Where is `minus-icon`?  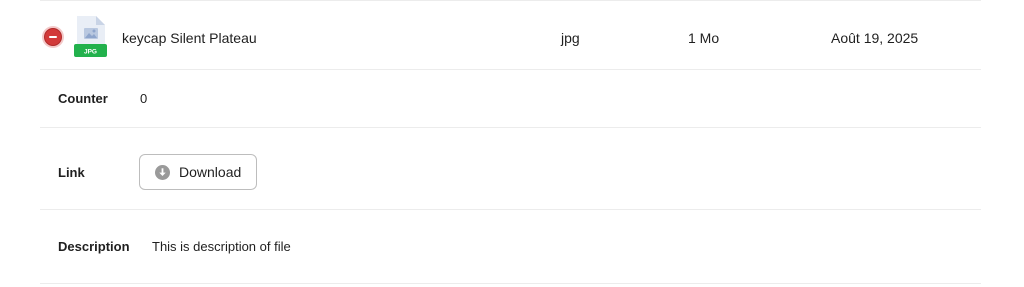 minus-icon is located at coordinates (53, 37).